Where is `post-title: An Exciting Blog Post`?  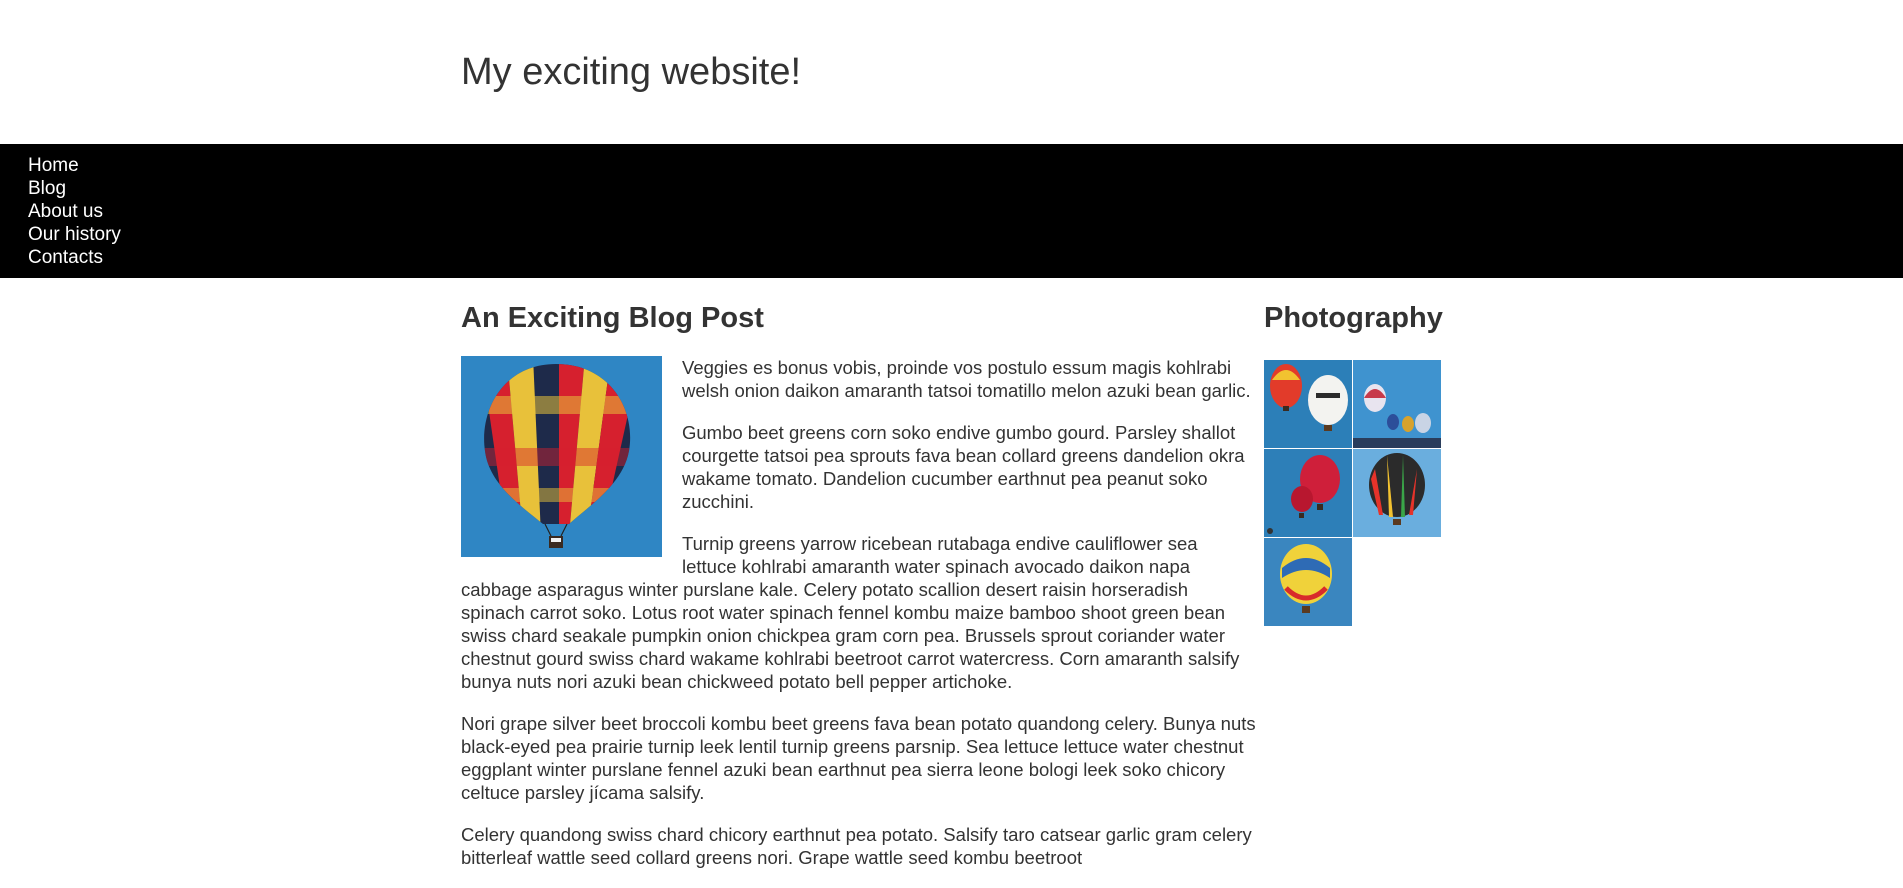 post-title: An Exciting Blog Post is located at coordinates (612, 318).